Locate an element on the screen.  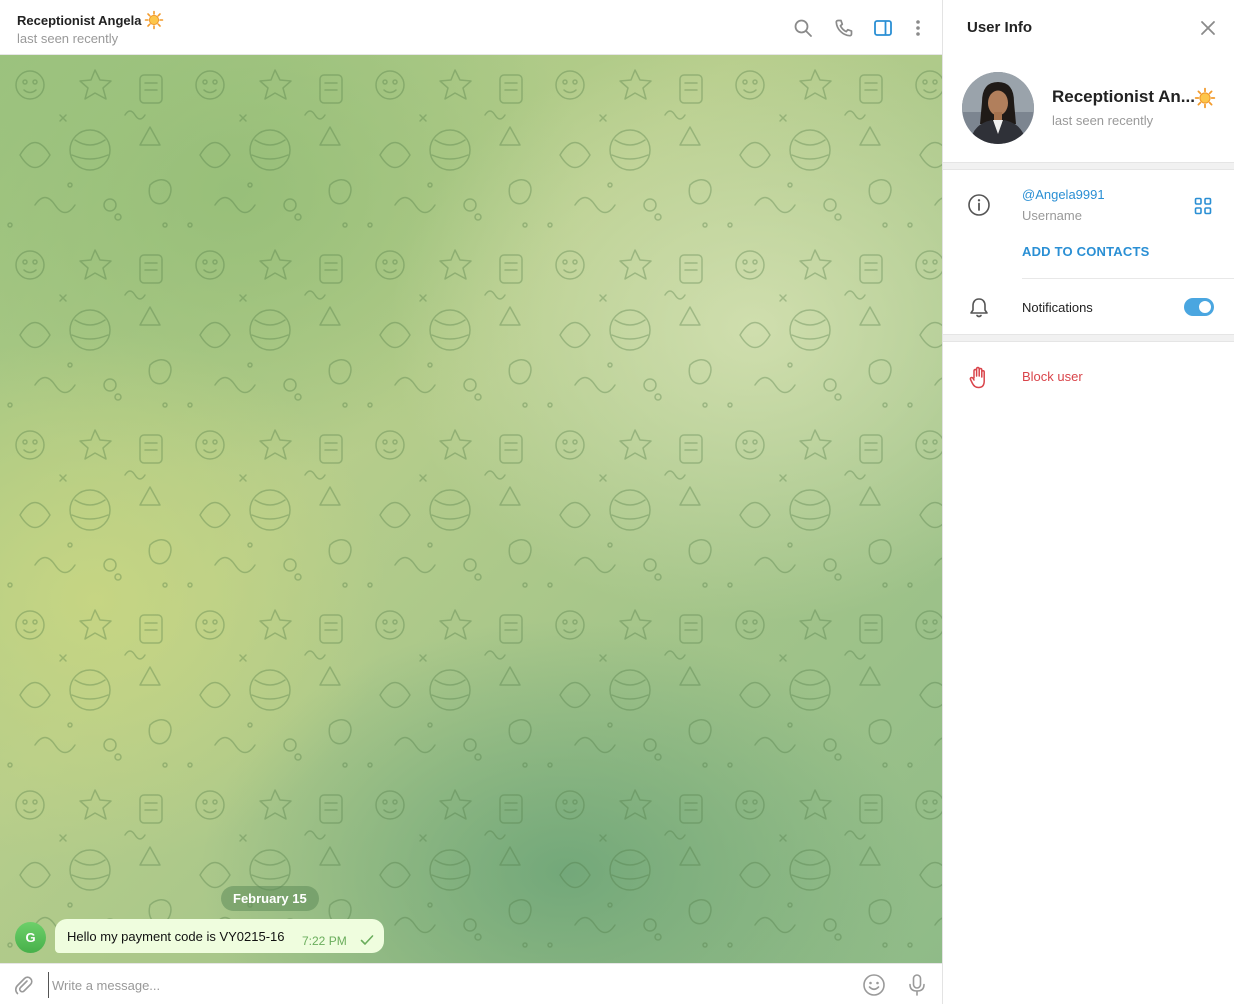
emoji-button is located at coordinates (874, 987).